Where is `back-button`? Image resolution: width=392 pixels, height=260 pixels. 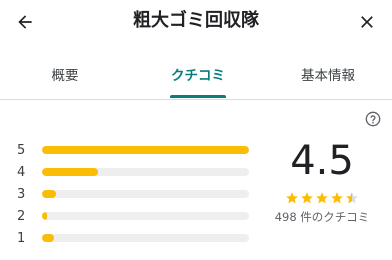 back-button is located at coordinates (25, 22).